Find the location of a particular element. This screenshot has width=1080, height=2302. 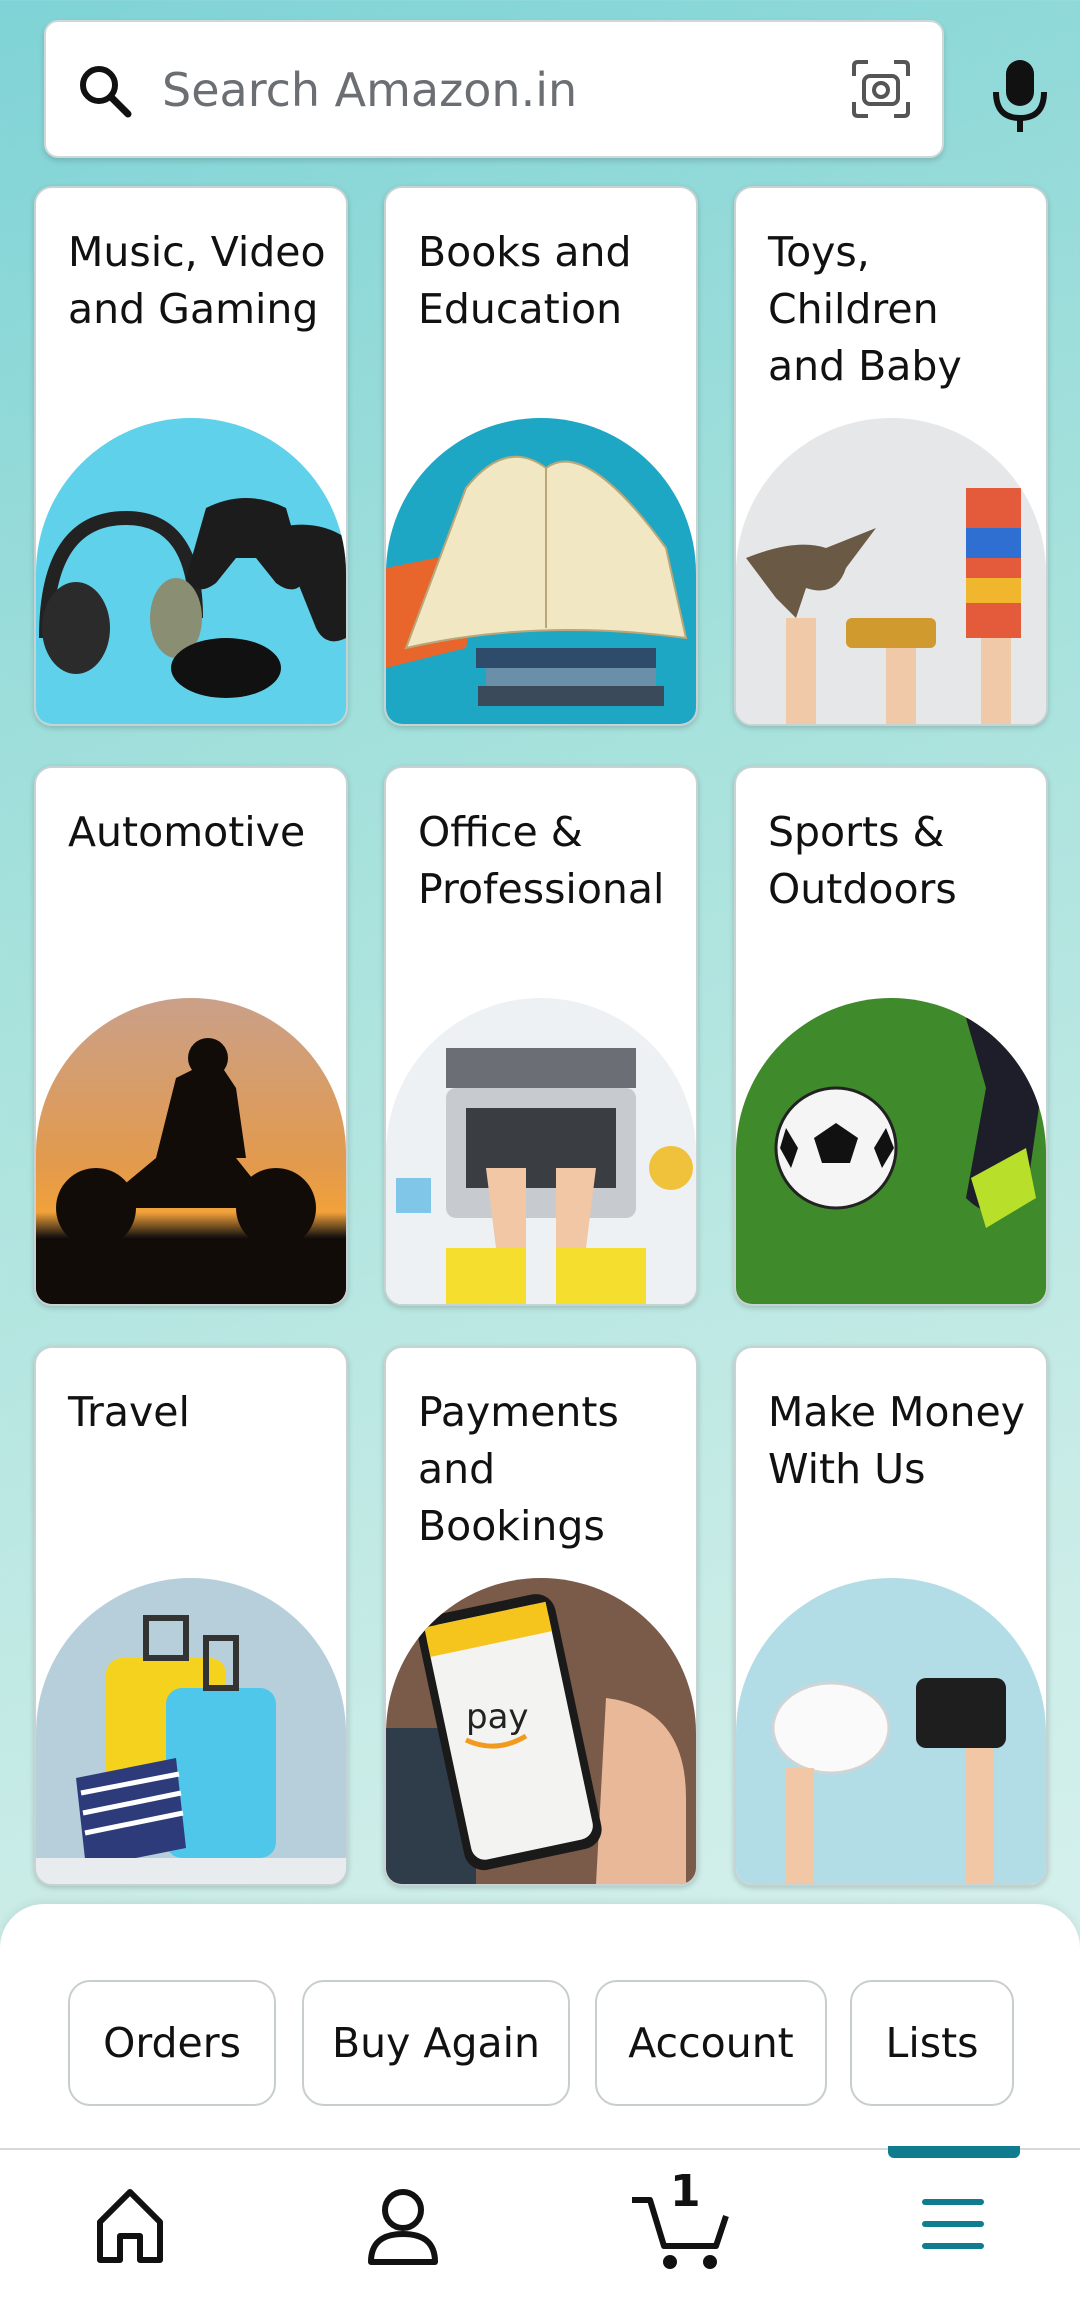

category-card-make-money: Make Money With Us is located at coordinates (891, 1616).